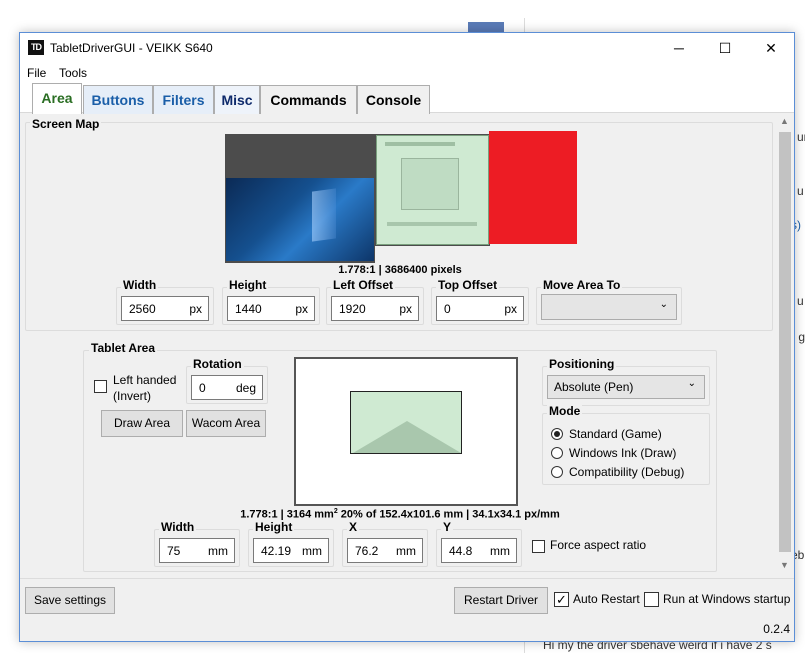  I want to click on background-text: u, so click(800, 191).